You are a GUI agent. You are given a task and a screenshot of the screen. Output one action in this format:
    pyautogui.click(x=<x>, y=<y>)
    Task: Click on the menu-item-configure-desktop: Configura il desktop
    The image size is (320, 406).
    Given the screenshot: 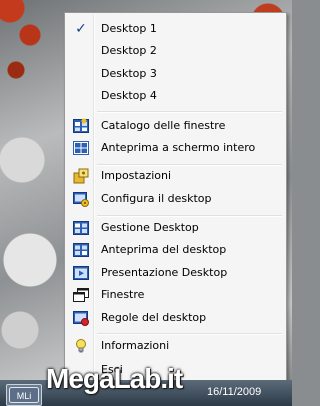 What is the action you would take?
    pyautogui.click(x=175, y=199)
    